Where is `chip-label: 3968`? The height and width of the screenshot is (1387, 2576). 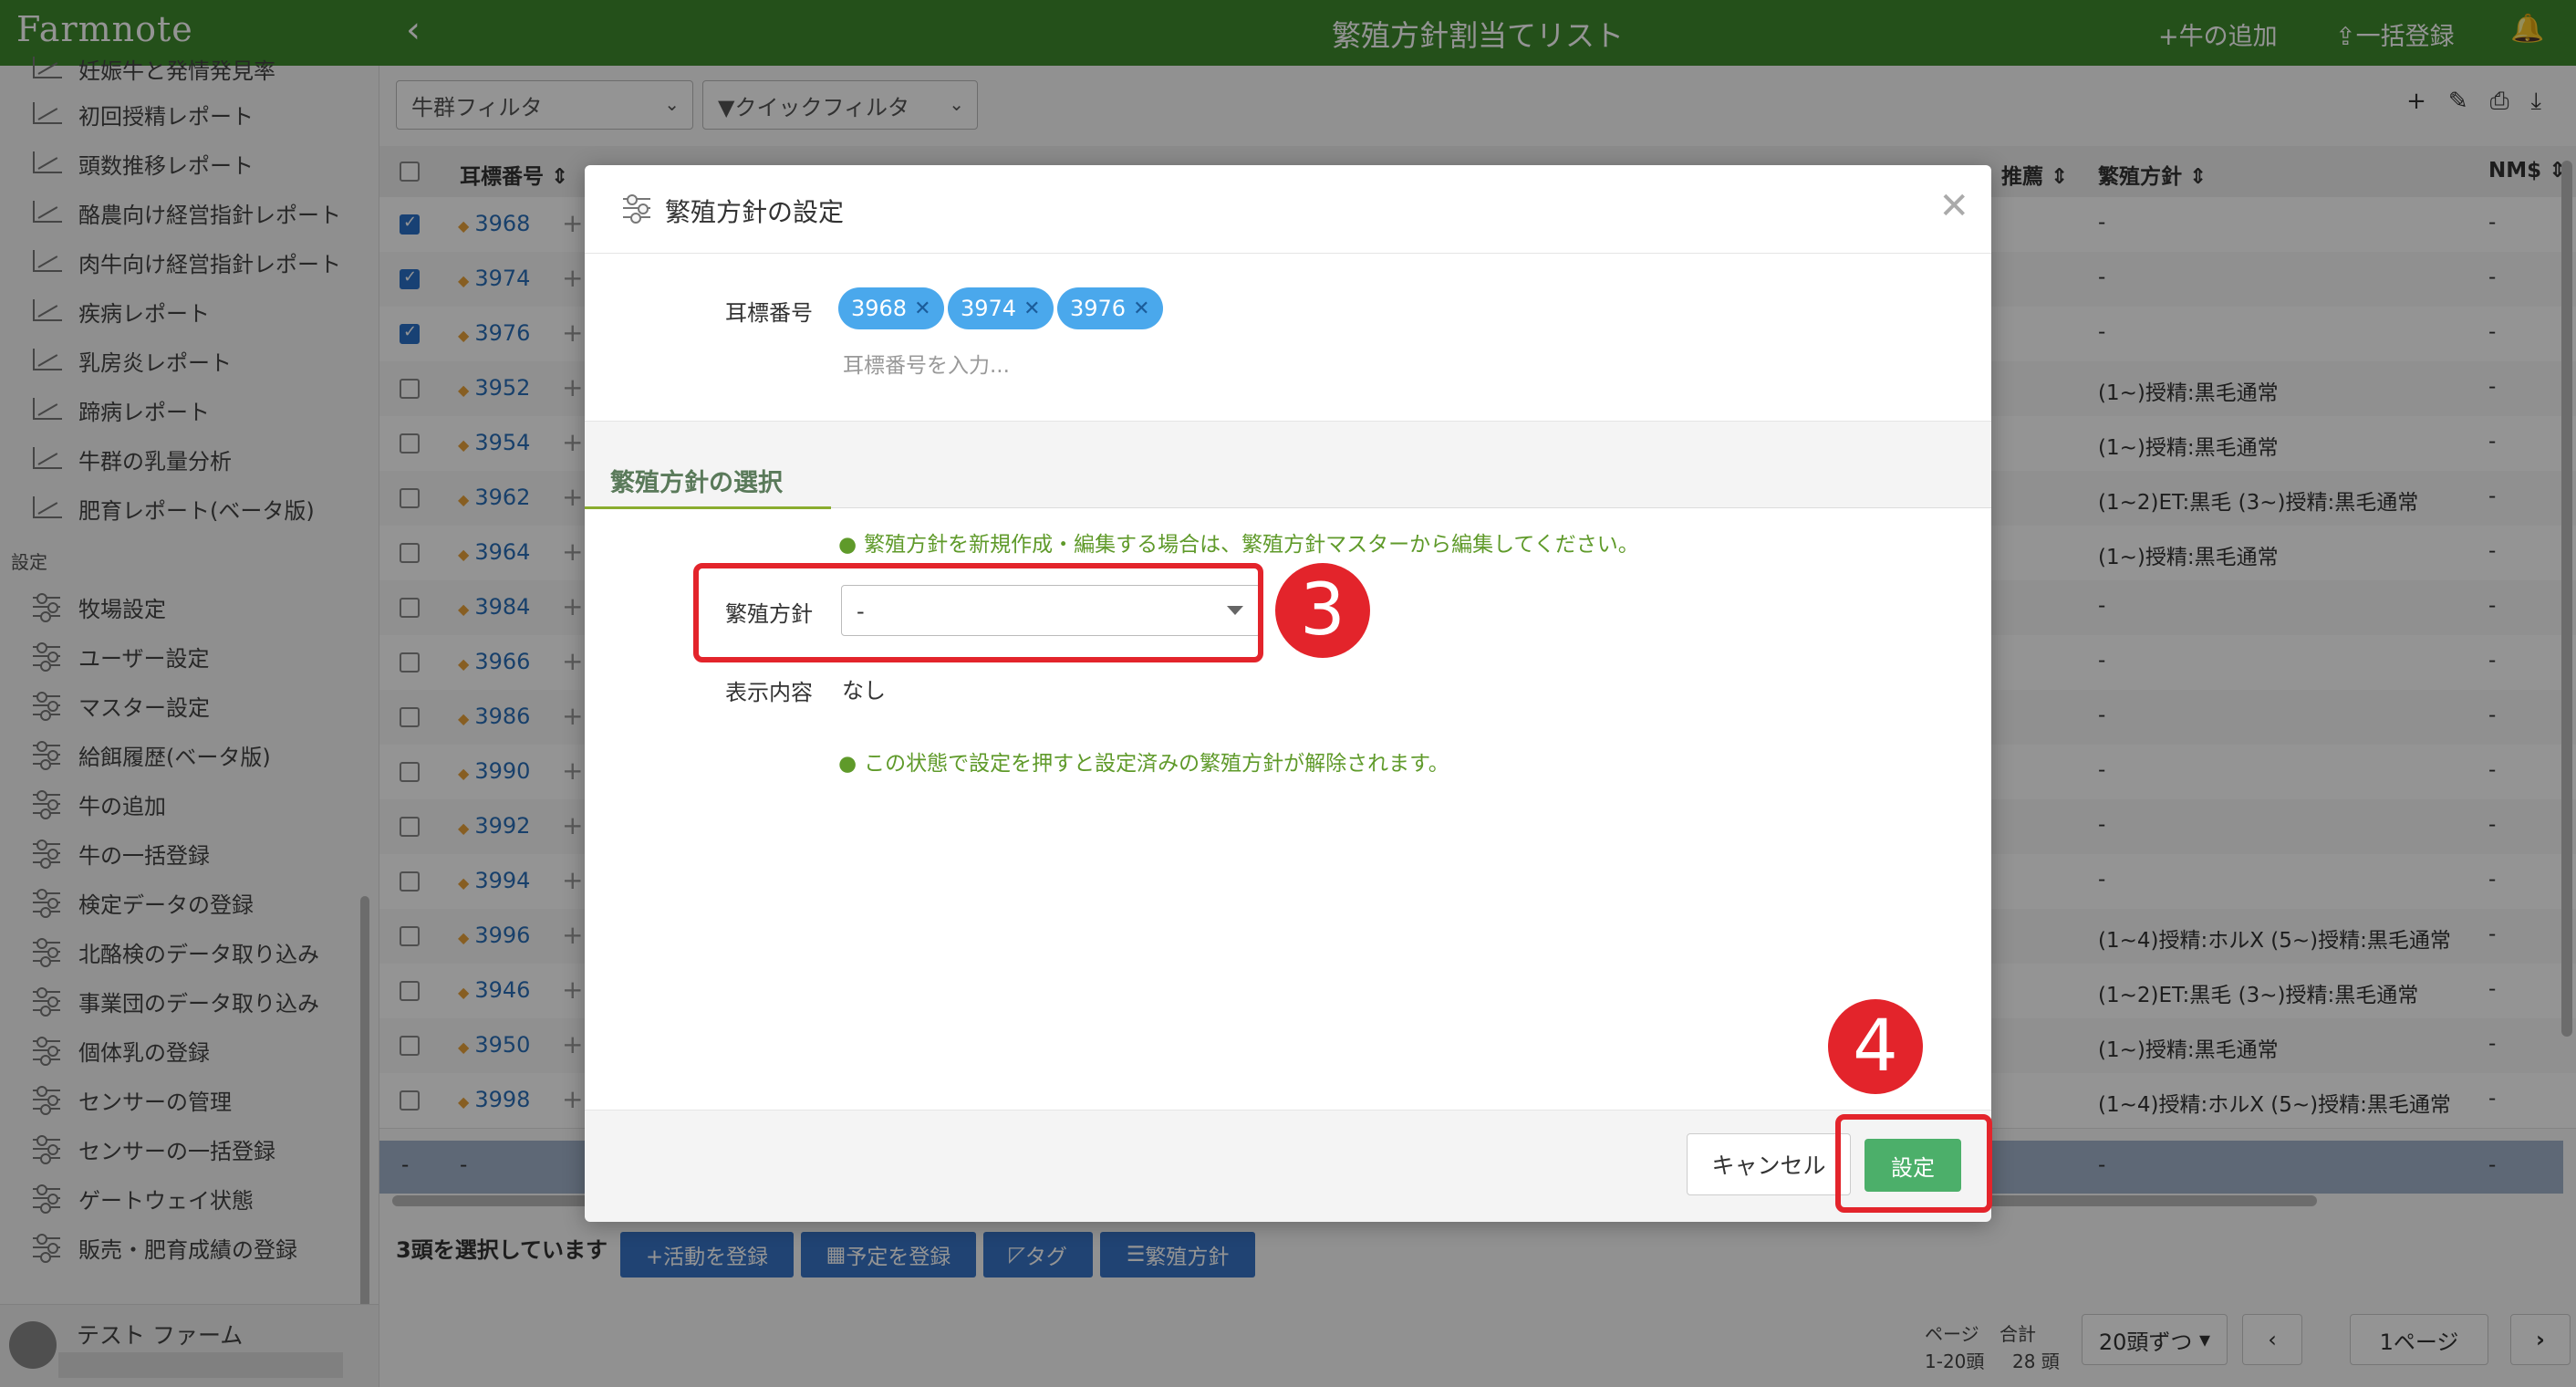 chip-label: 3968 is located at coordinates (879, 308).